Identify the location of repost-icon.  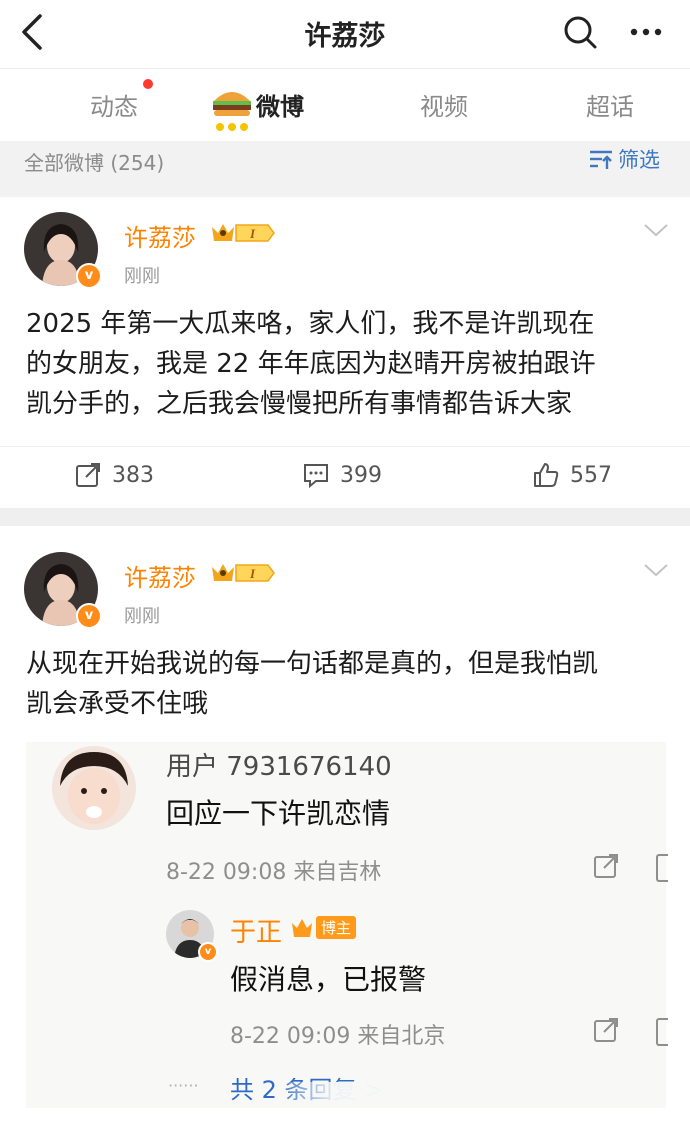
(88, 475).